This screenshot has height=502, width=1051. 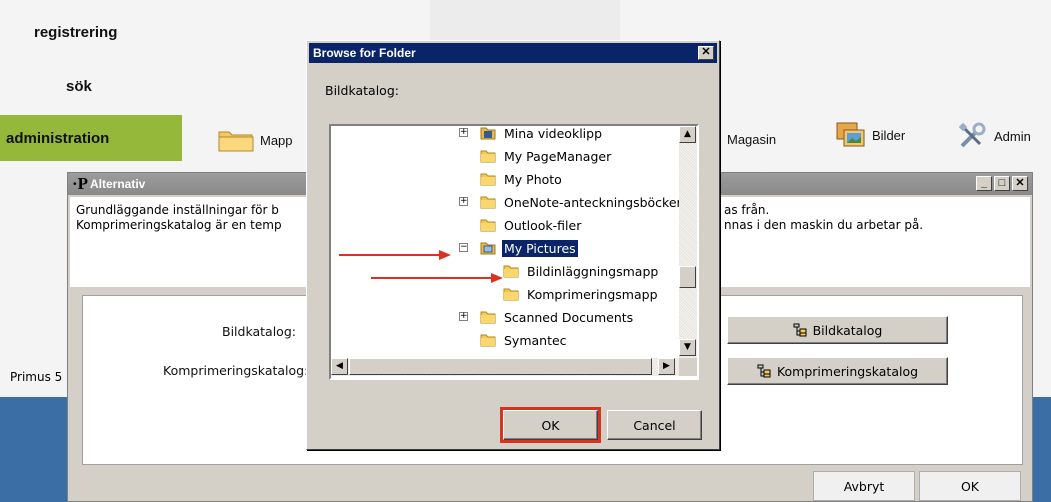 I want to click on scroll-down-button: ▼, so click(x=687, y=347).